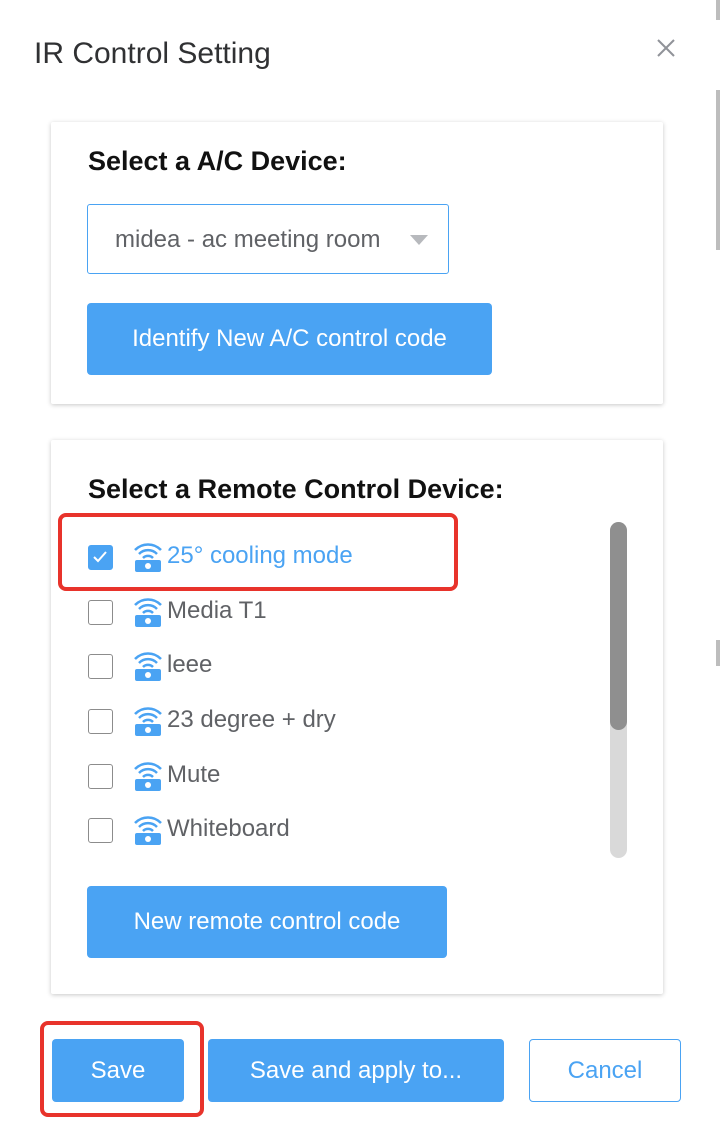 This screenshot has height=1134, width=720. Describe the element at coordinates (296, 489) in the screenshot. I see `remote-device-heading: Select a Remote Control Device:` at that location.